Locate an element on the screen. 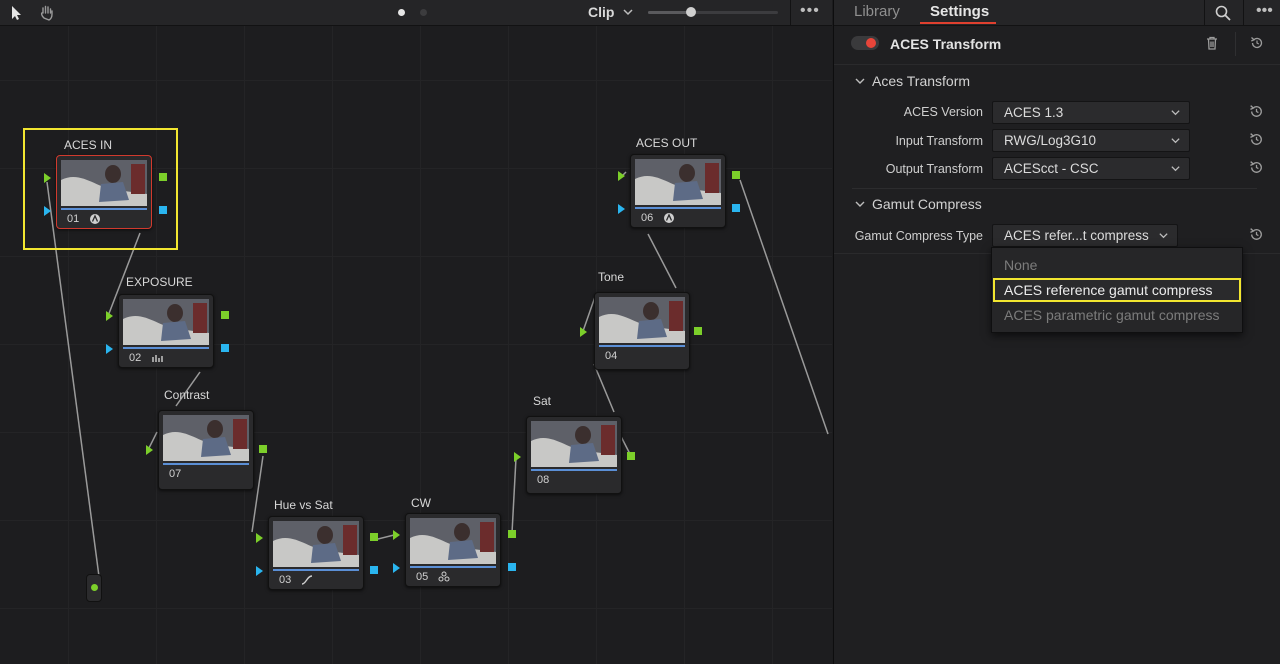 The height and width of the screenshot is (664, 1280). node-number: 07 is located at coordinates (175, 474).